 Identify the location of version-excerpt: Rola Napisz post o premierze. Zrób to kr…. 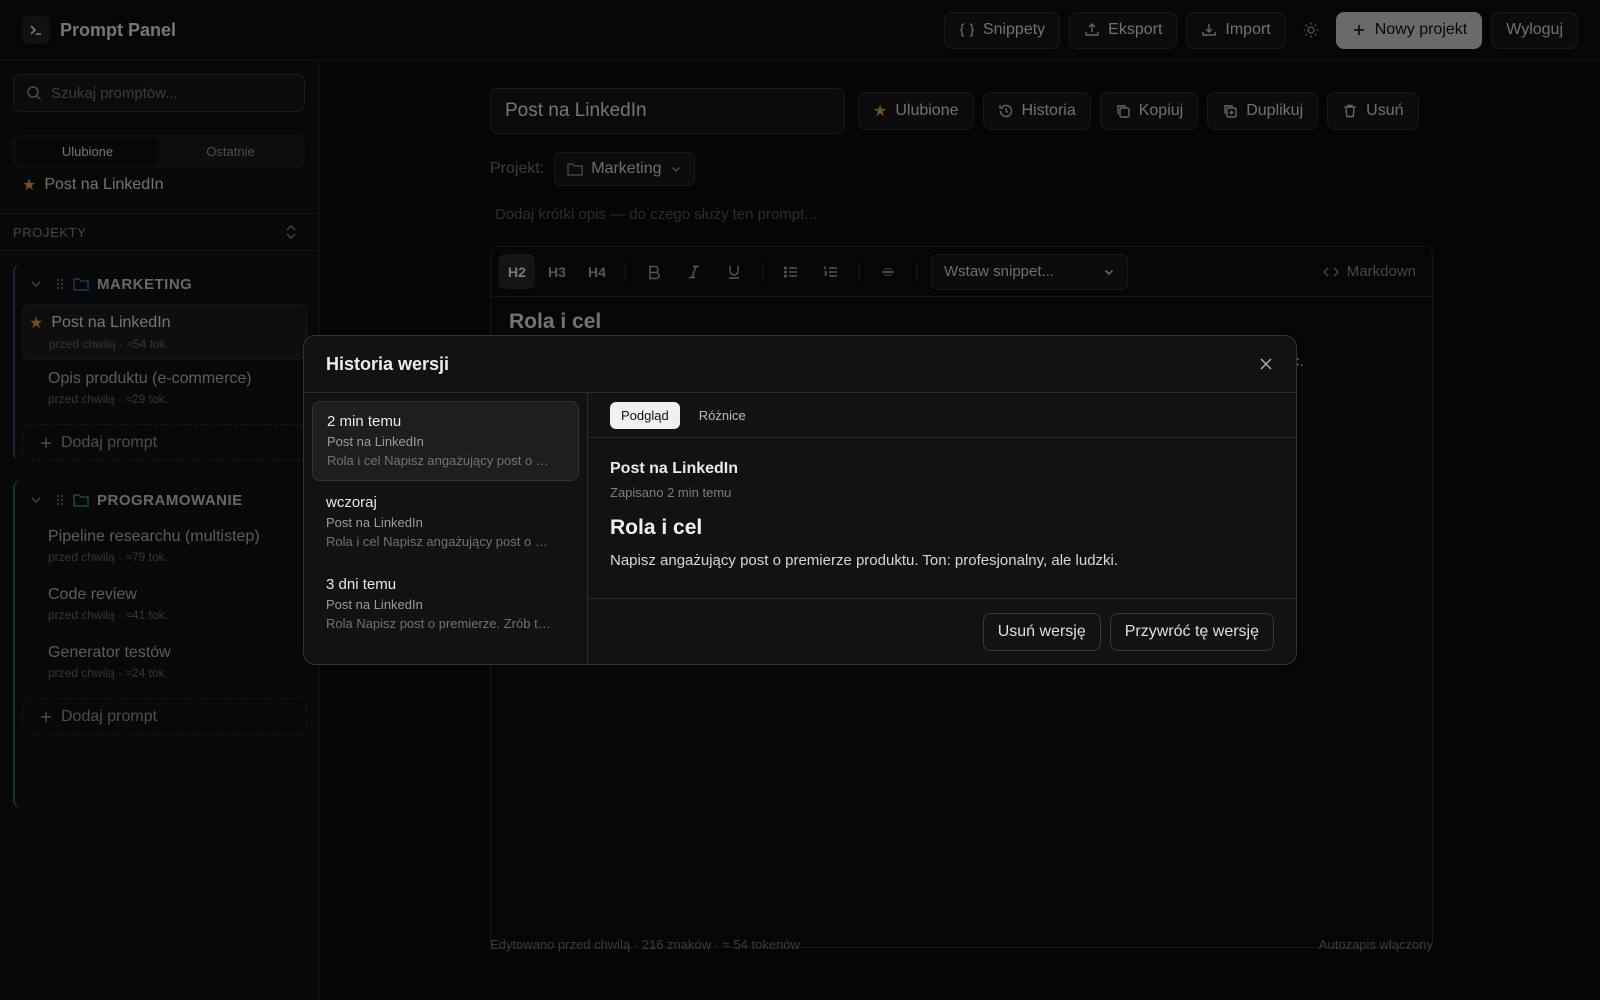
(440, 623).